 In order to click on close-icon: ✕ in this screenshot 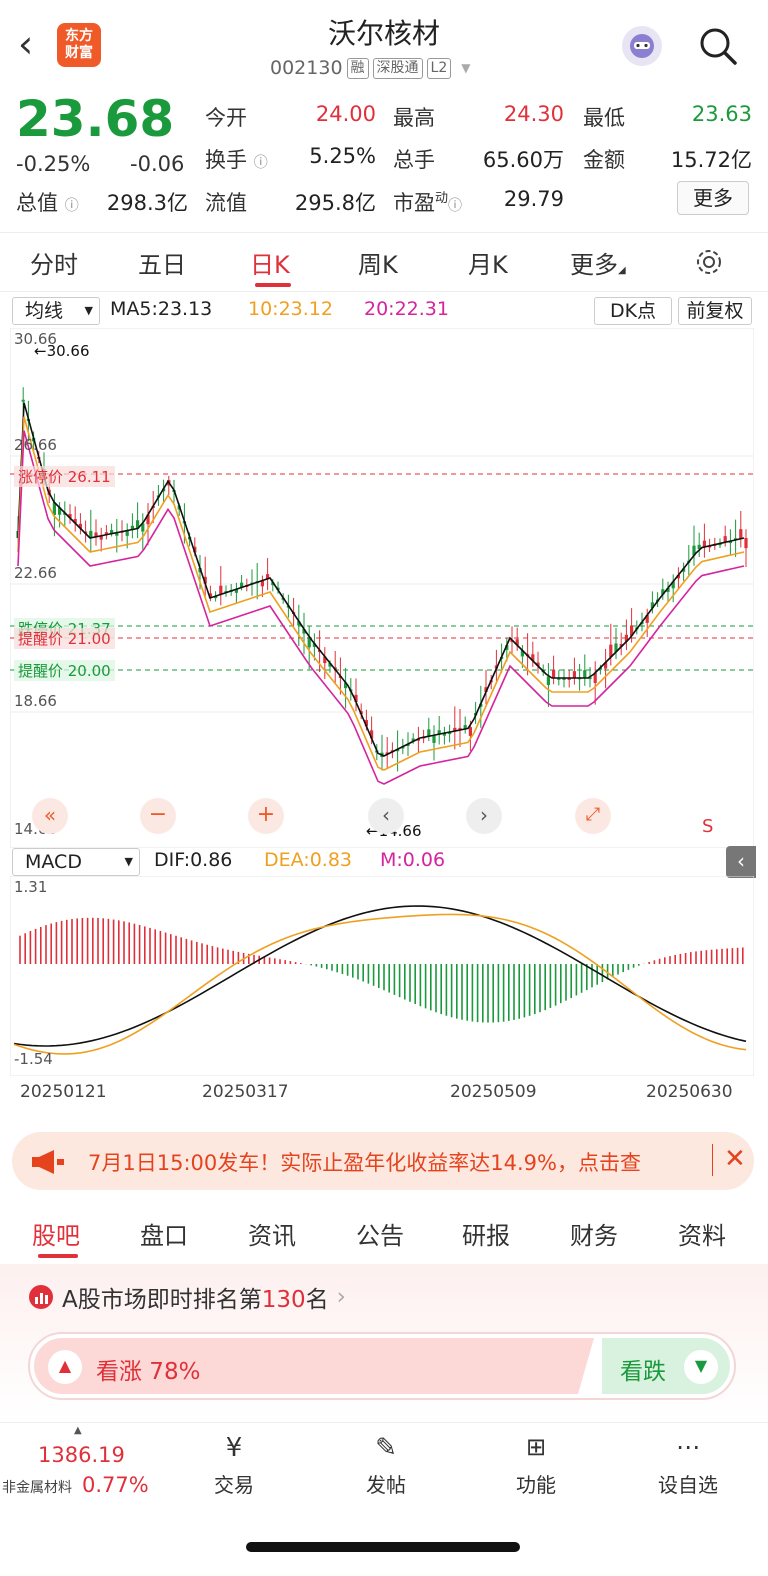, I will do `click(735, 1159)`.